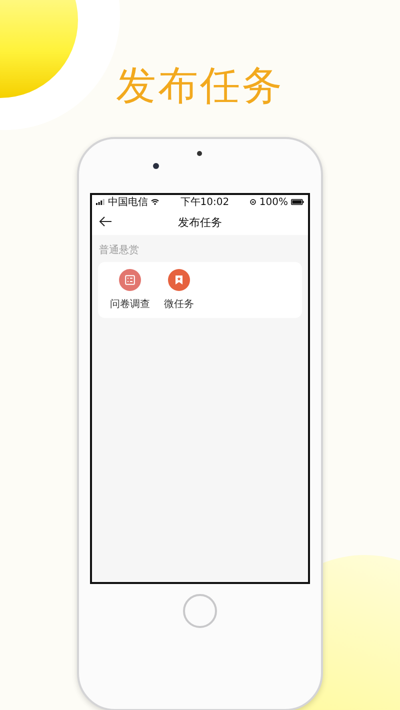  I want to click on bookmark-star-icon, so click(179, 280).